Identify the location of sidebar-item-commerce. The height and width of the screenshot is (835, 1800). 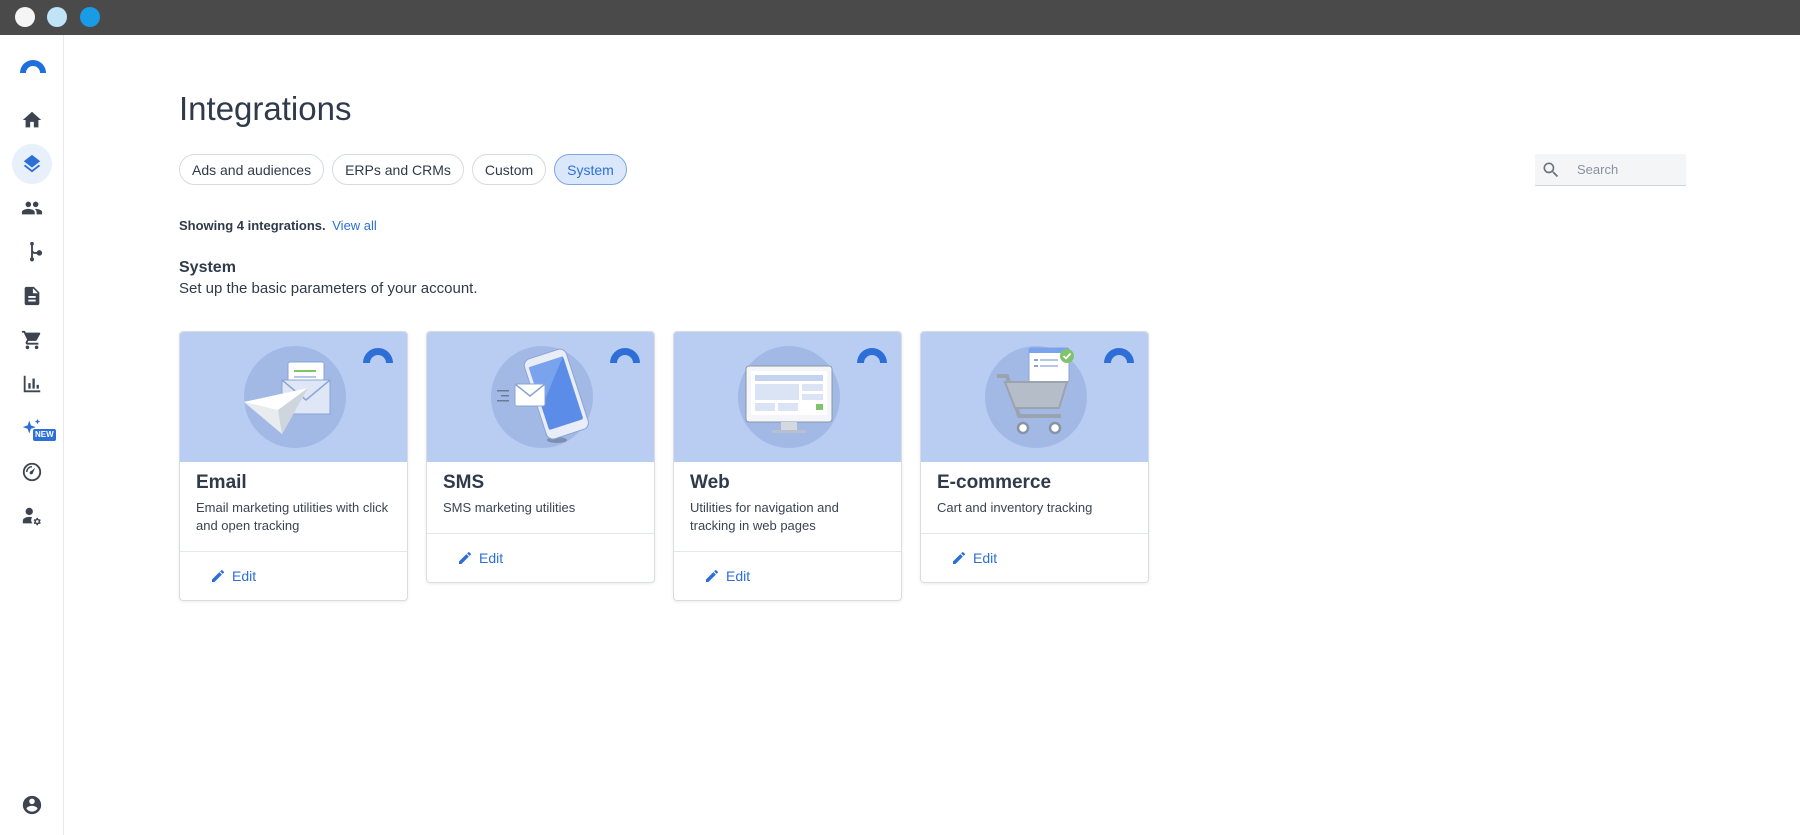
(32, 340).